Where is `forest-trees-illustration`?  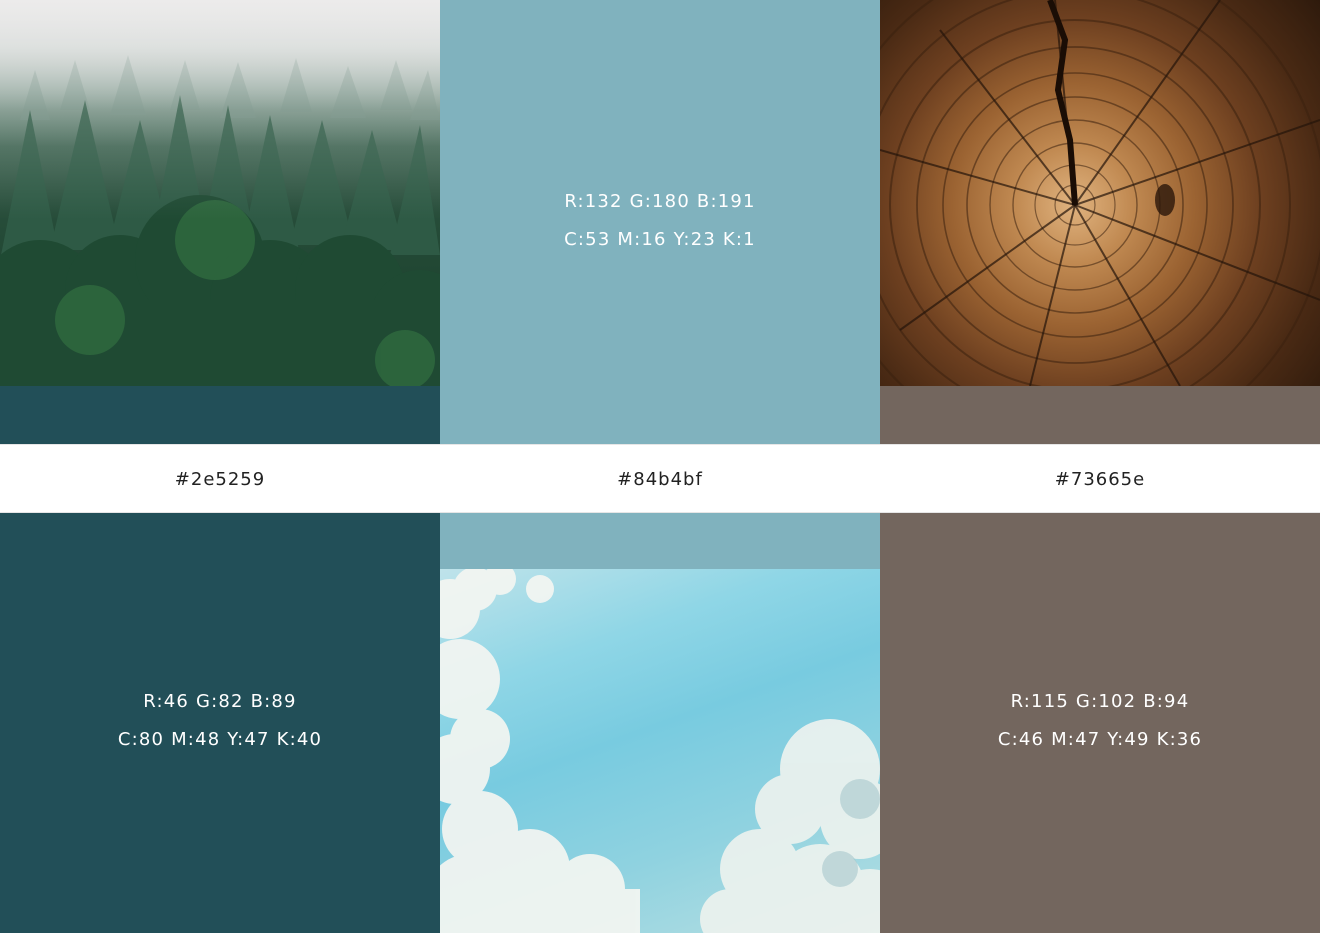
forest-trees-illustration is located at coordinates (220, 193).